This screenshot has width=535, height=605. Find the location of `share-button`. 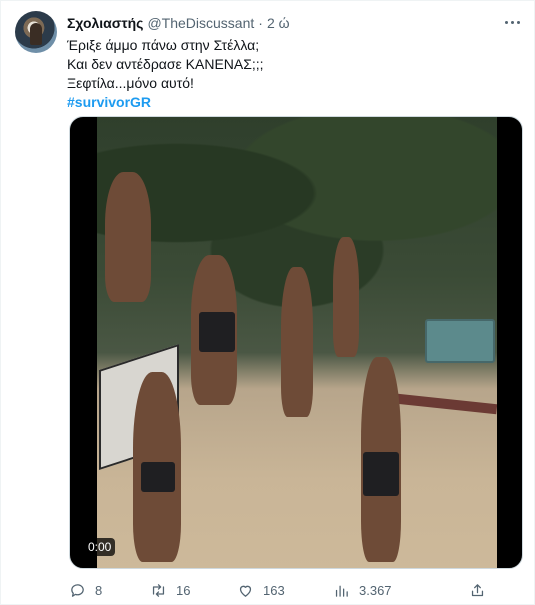

share-button is located at coordinates (482, 590).